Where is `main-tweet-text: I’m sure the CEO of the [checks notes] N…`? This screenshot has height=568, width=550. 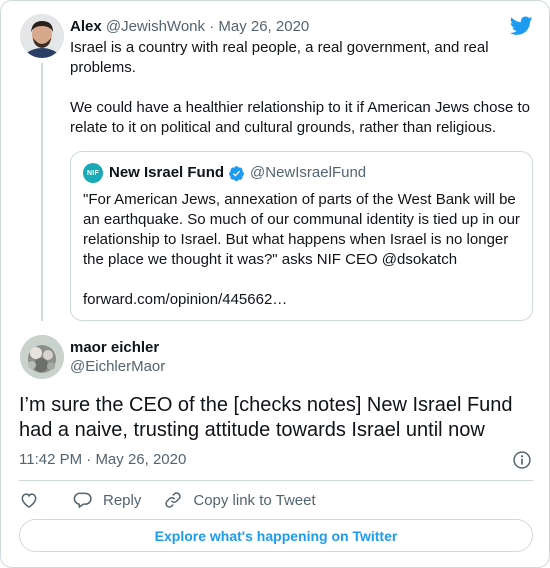 main-tweet-text: I’m sure the CEO of the [checks notes] N… is located at coordinates (266, 417).